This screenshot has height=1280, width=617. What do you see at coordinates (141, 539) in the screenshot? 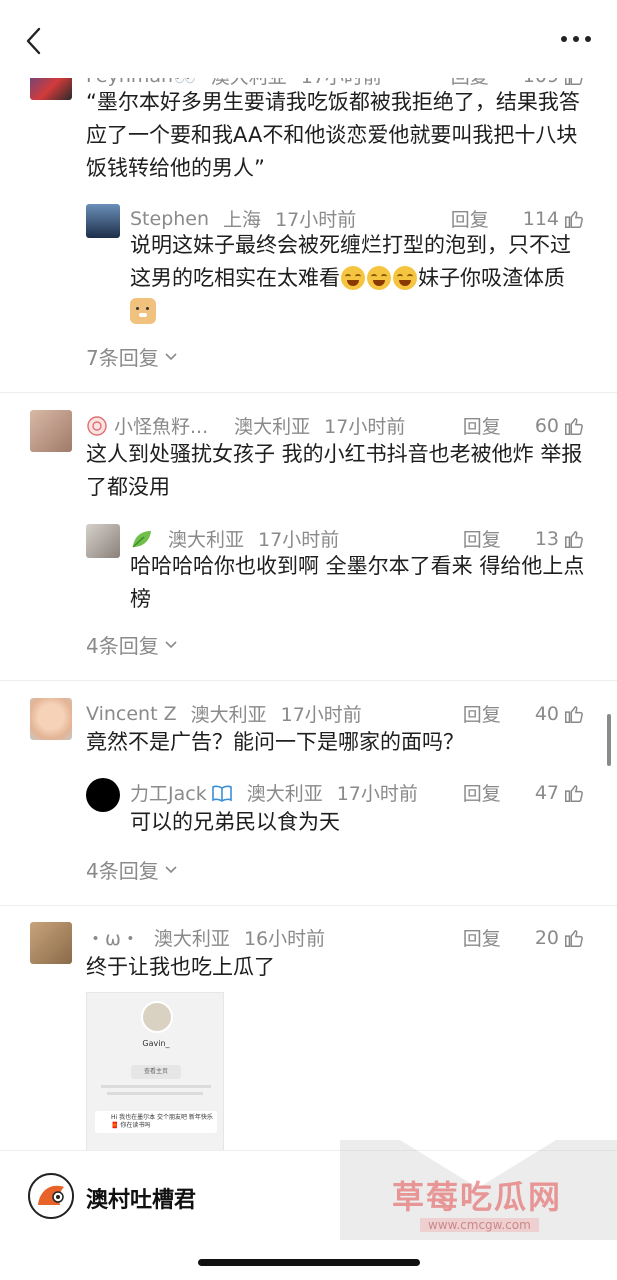
I see `leaf-icon` at bounding box center [141, 539].